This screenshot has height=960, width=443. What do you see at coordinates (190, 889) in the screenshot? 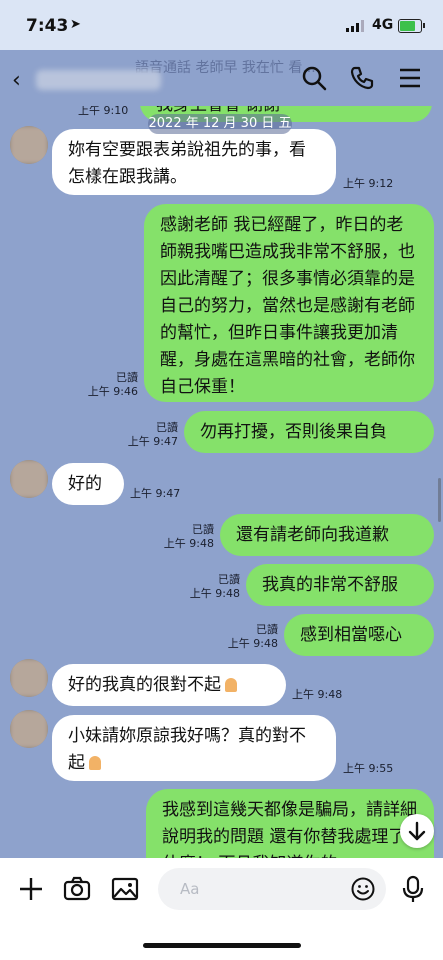
I see `message-input-placeholder: Aa` at bounding box center [190, 889].